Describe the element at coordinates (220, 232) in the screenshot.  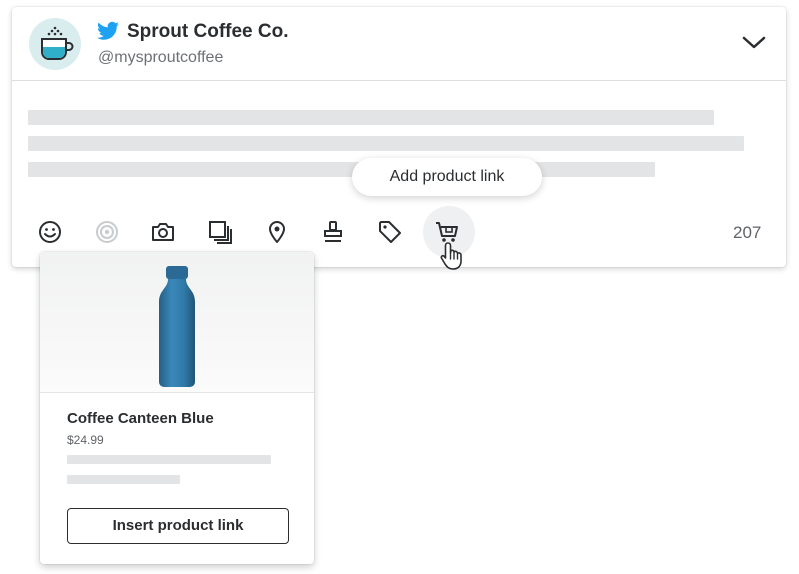
I see `gallery-icon` at that location.